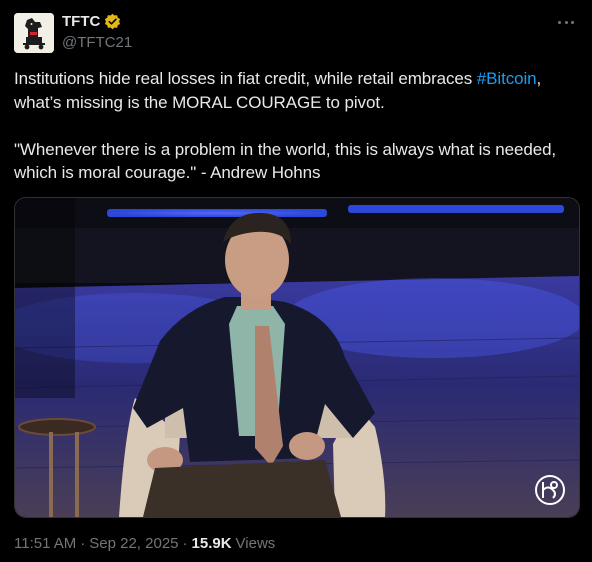  What do you see at coordinates (539, 78) in the screenshot?
I see `tweet-text-segment: ,` at bounding box center [539, 78].